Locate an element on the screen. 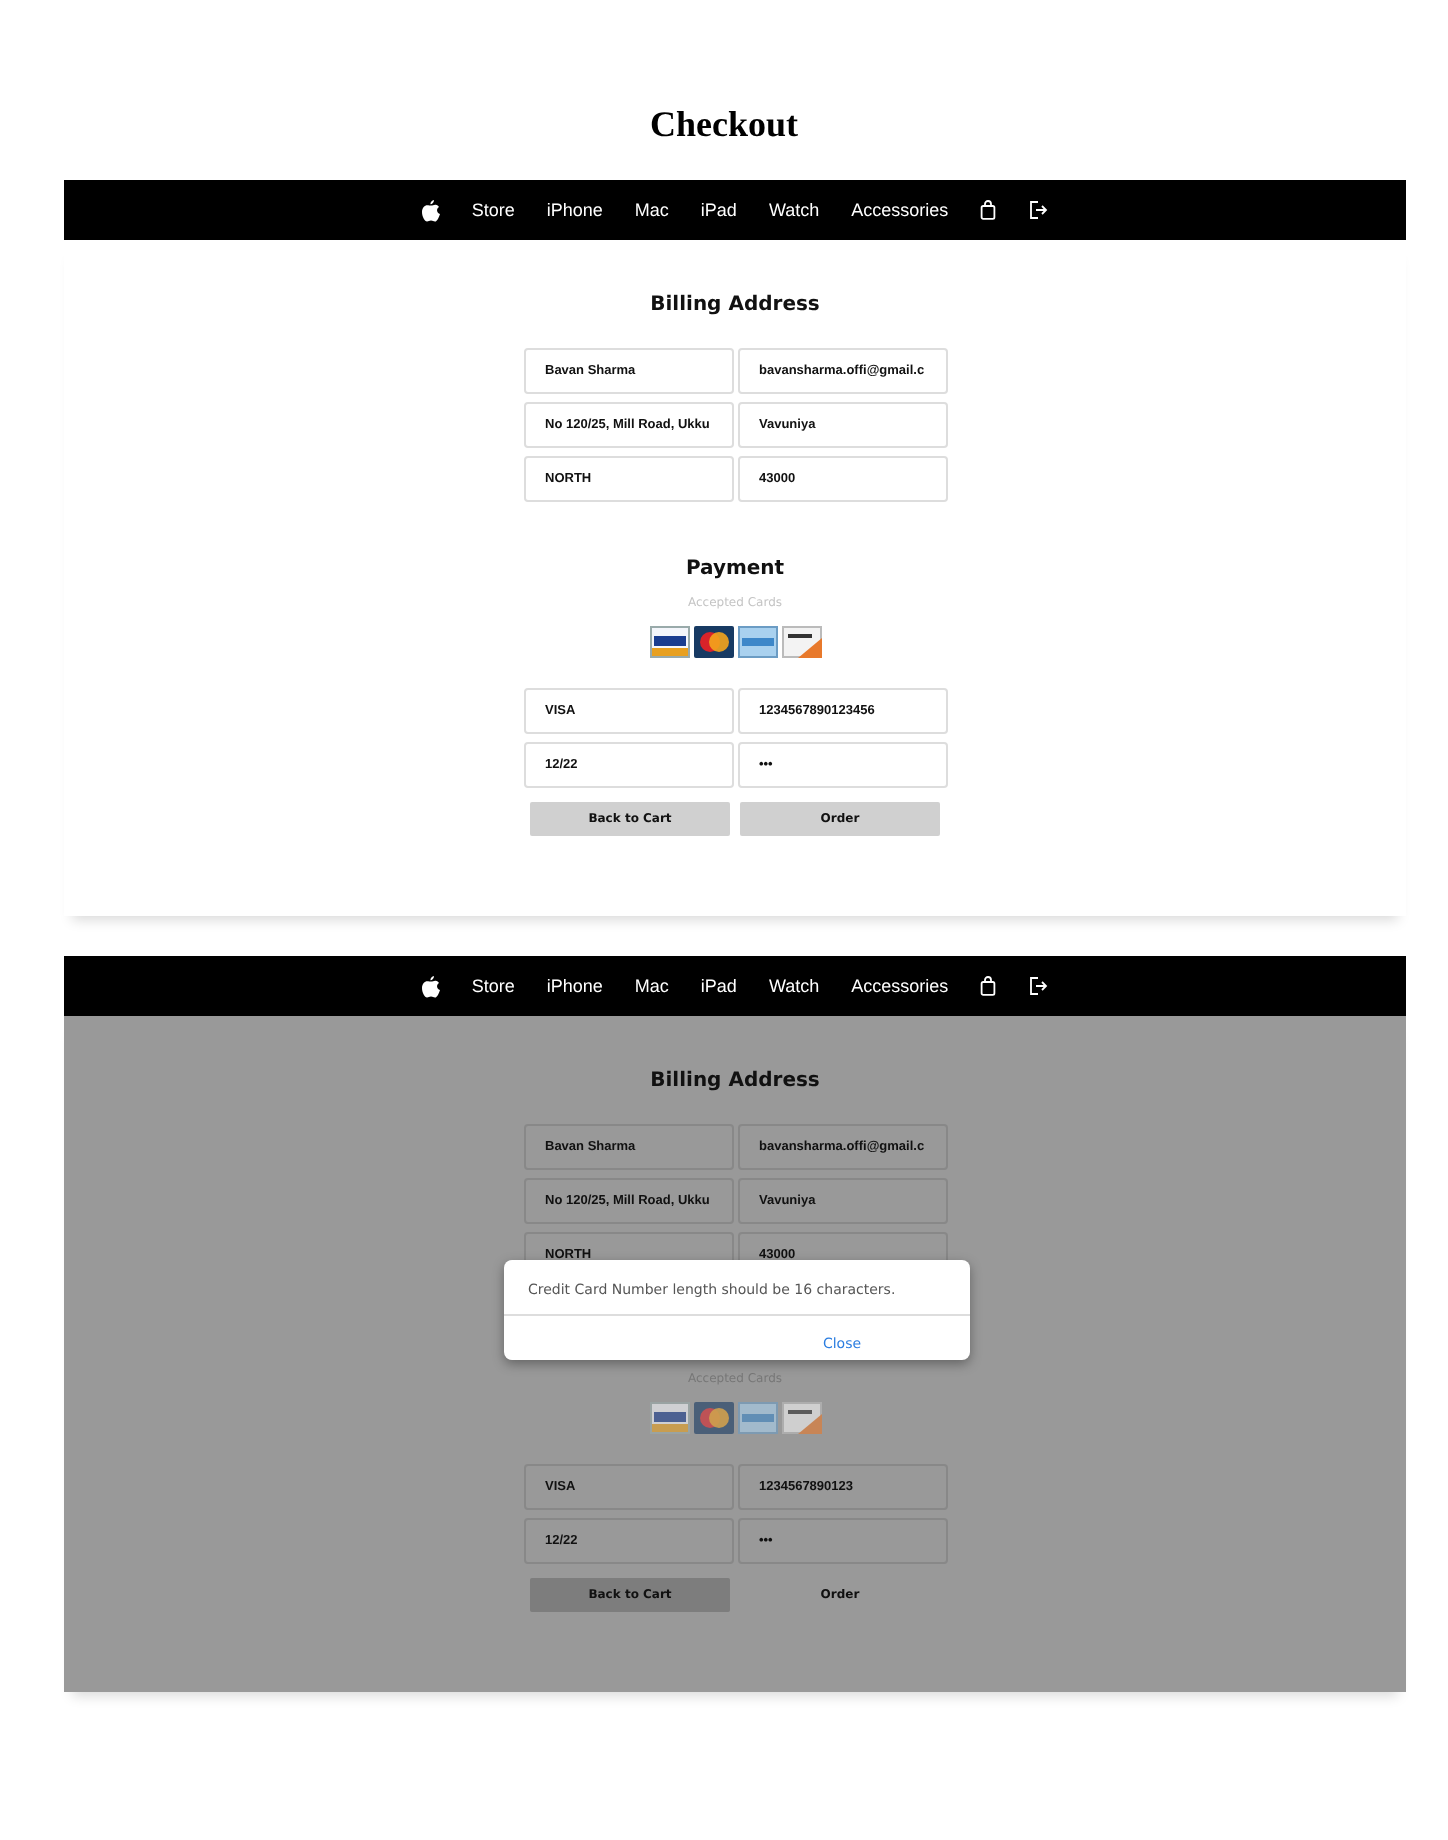  section-heading: Payment is located at coordinates (735, 570).